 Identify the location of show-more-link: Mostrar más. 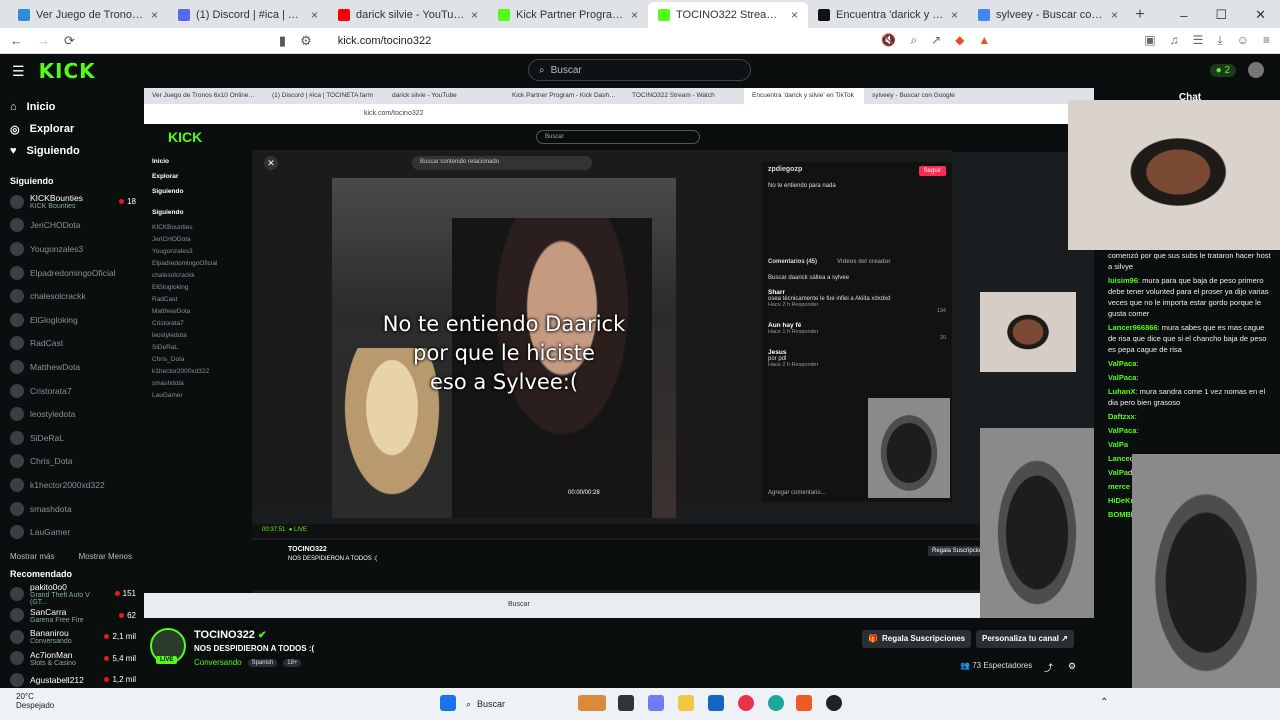
(32, 556).